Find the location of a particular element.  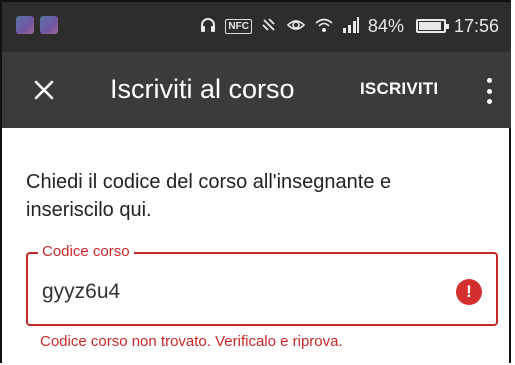

battery-level is located at coordinates (429, 26).